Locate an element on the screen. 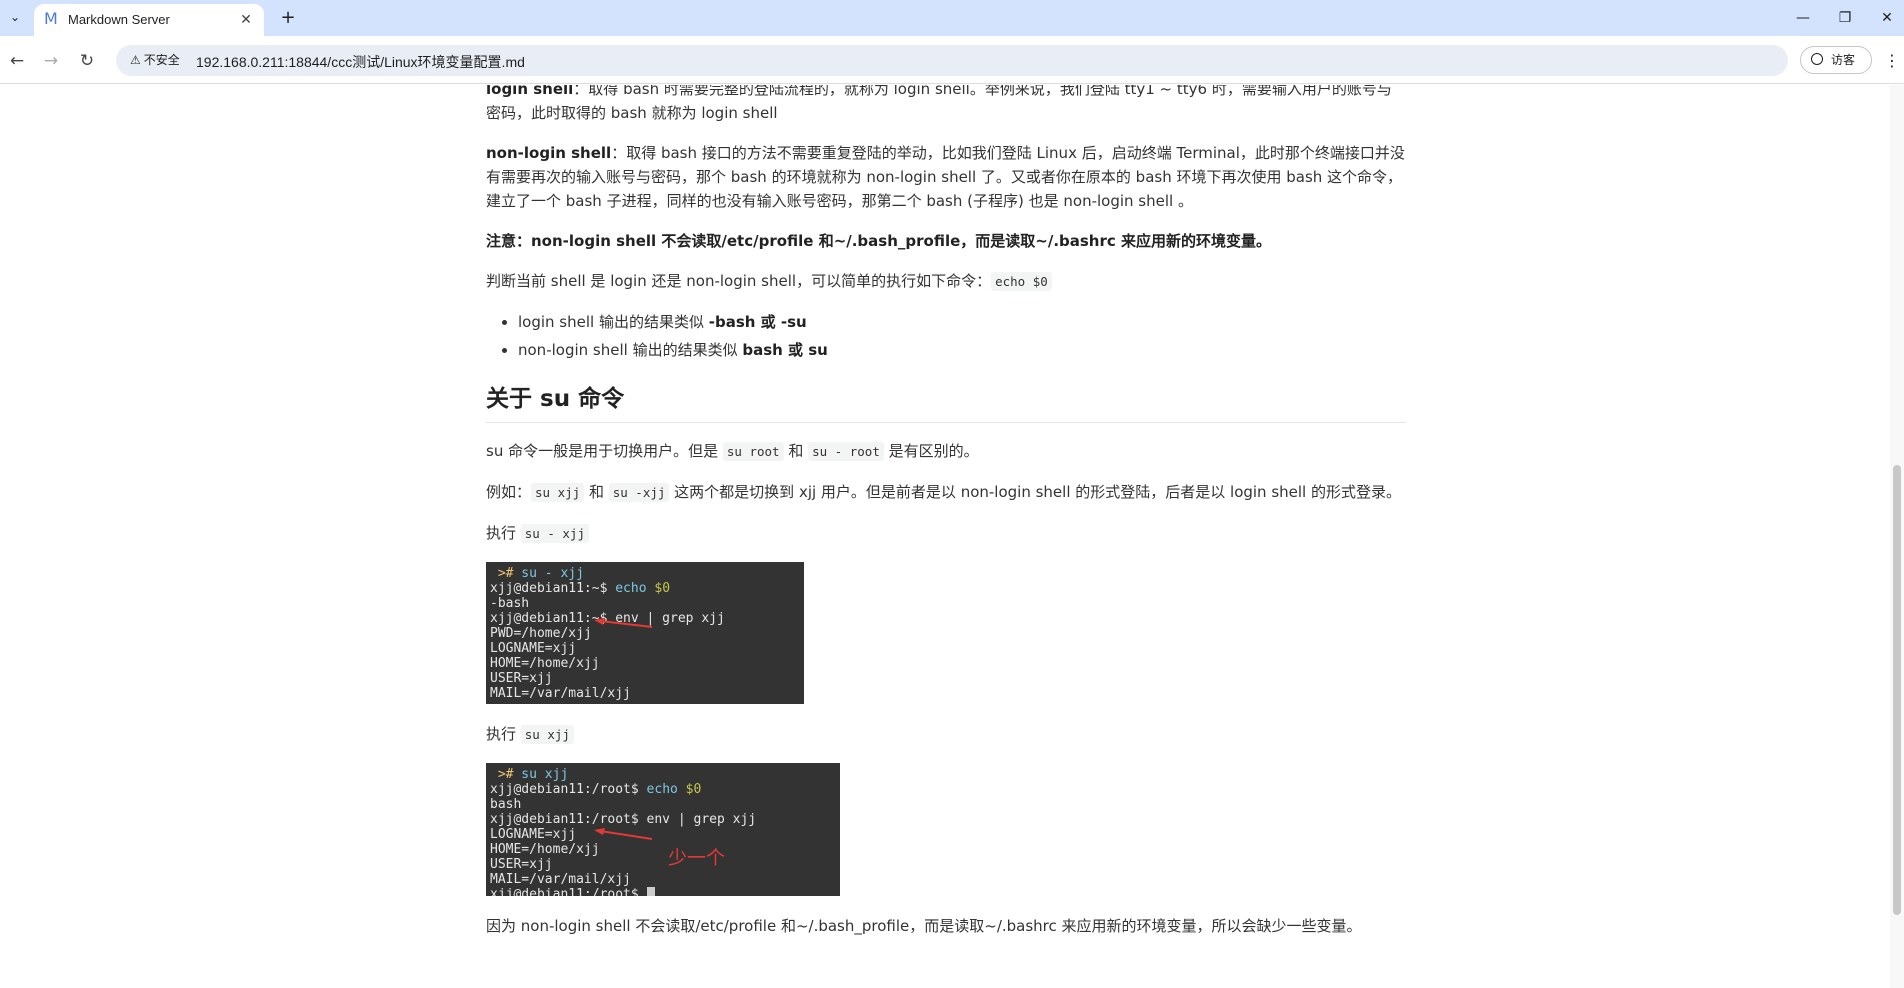 This screenshot has height=988, width=1904. example-text: 例如： is located at coordinates (509, 492).